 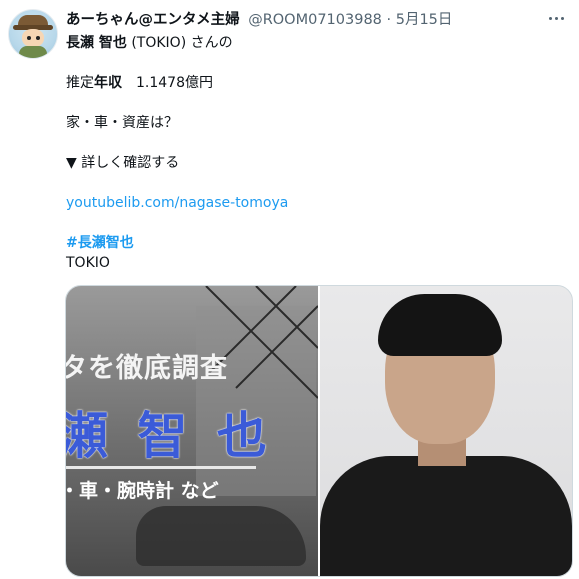 I want to click on more-options-icon, so click(x=556, y=18).